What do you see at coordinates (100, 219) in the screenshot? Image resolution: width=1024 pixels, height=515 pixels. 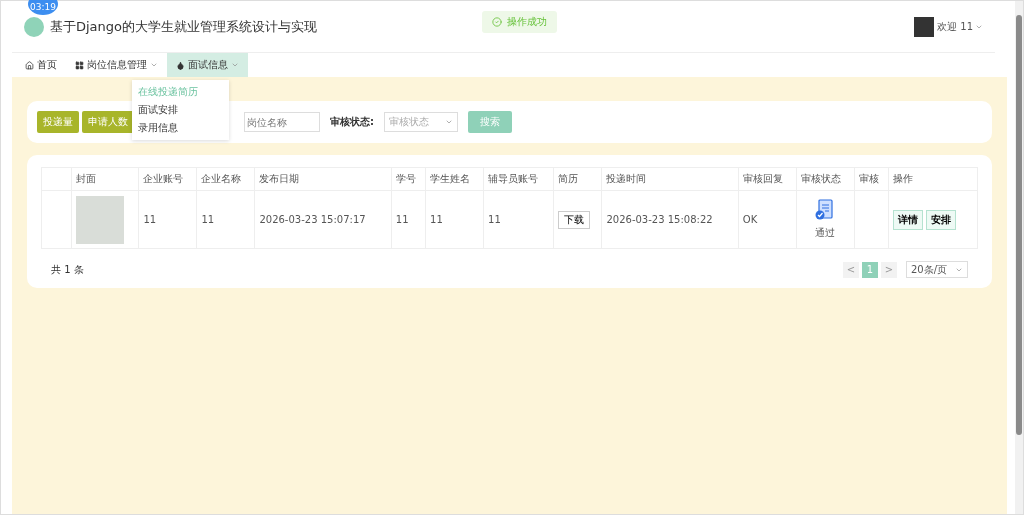 I see `photo-placeholder` at bounding box center [100, 219].